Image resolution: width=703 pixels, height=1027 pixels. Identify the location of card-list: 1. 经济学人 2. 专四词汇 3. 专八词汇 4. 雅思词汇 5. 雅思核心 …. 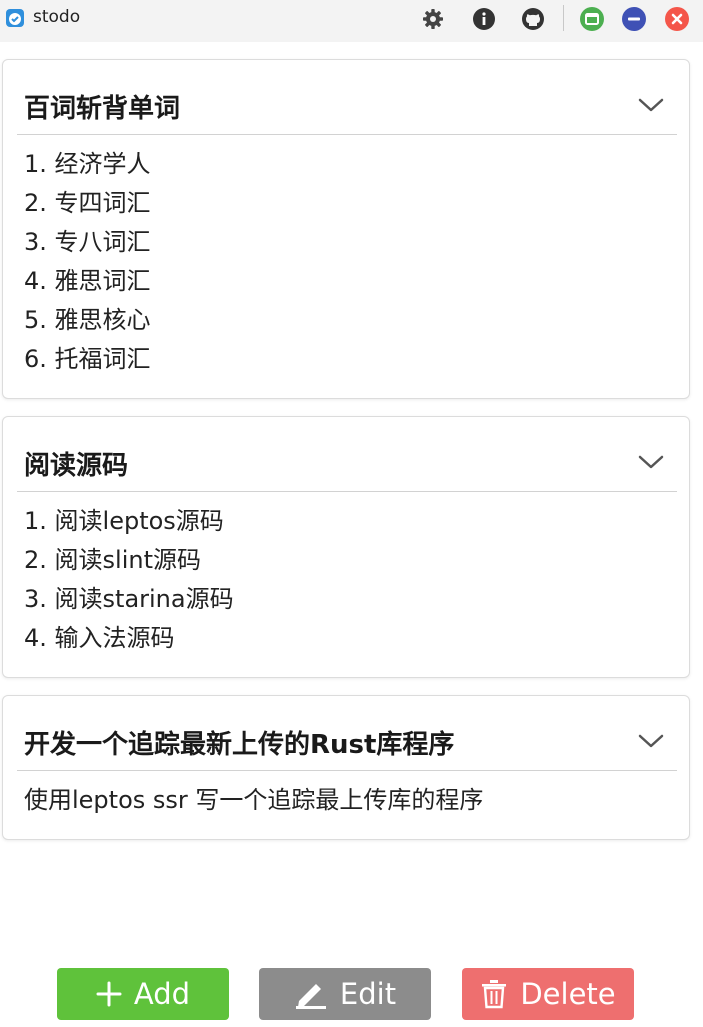
(87, 262).